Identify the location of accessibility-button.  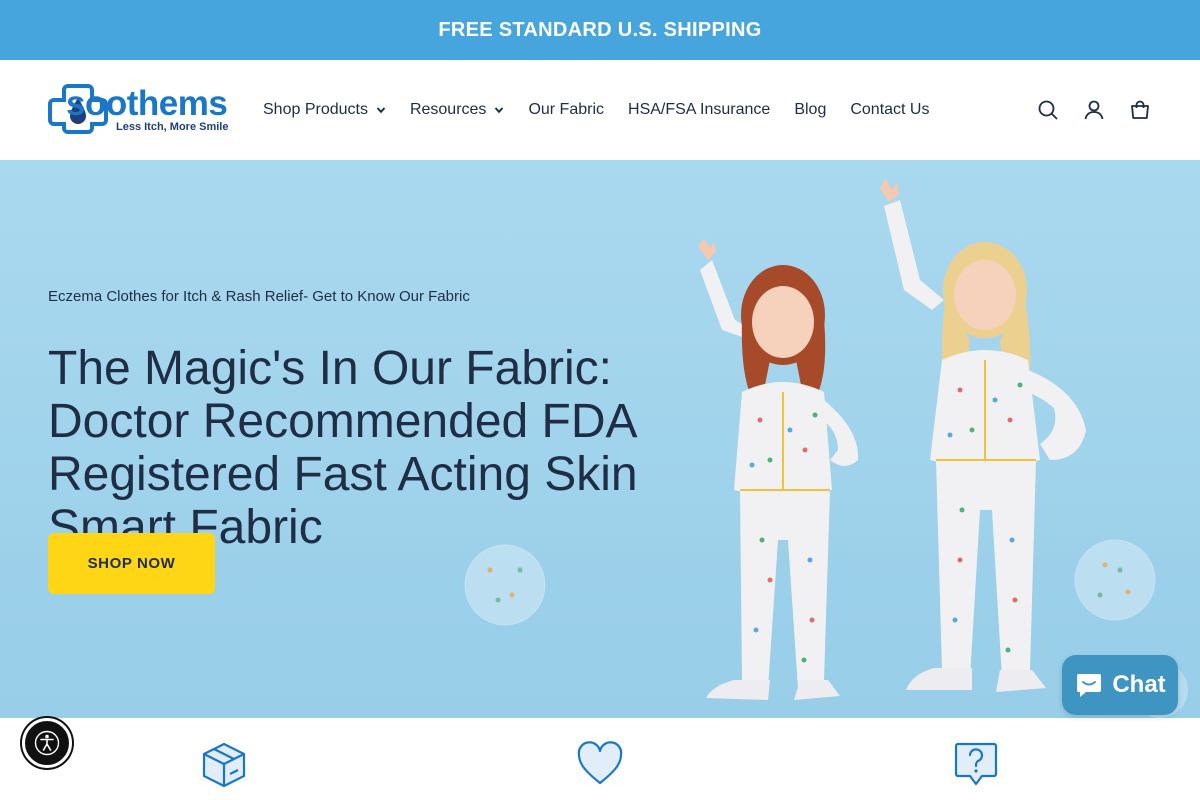
(47, 743).